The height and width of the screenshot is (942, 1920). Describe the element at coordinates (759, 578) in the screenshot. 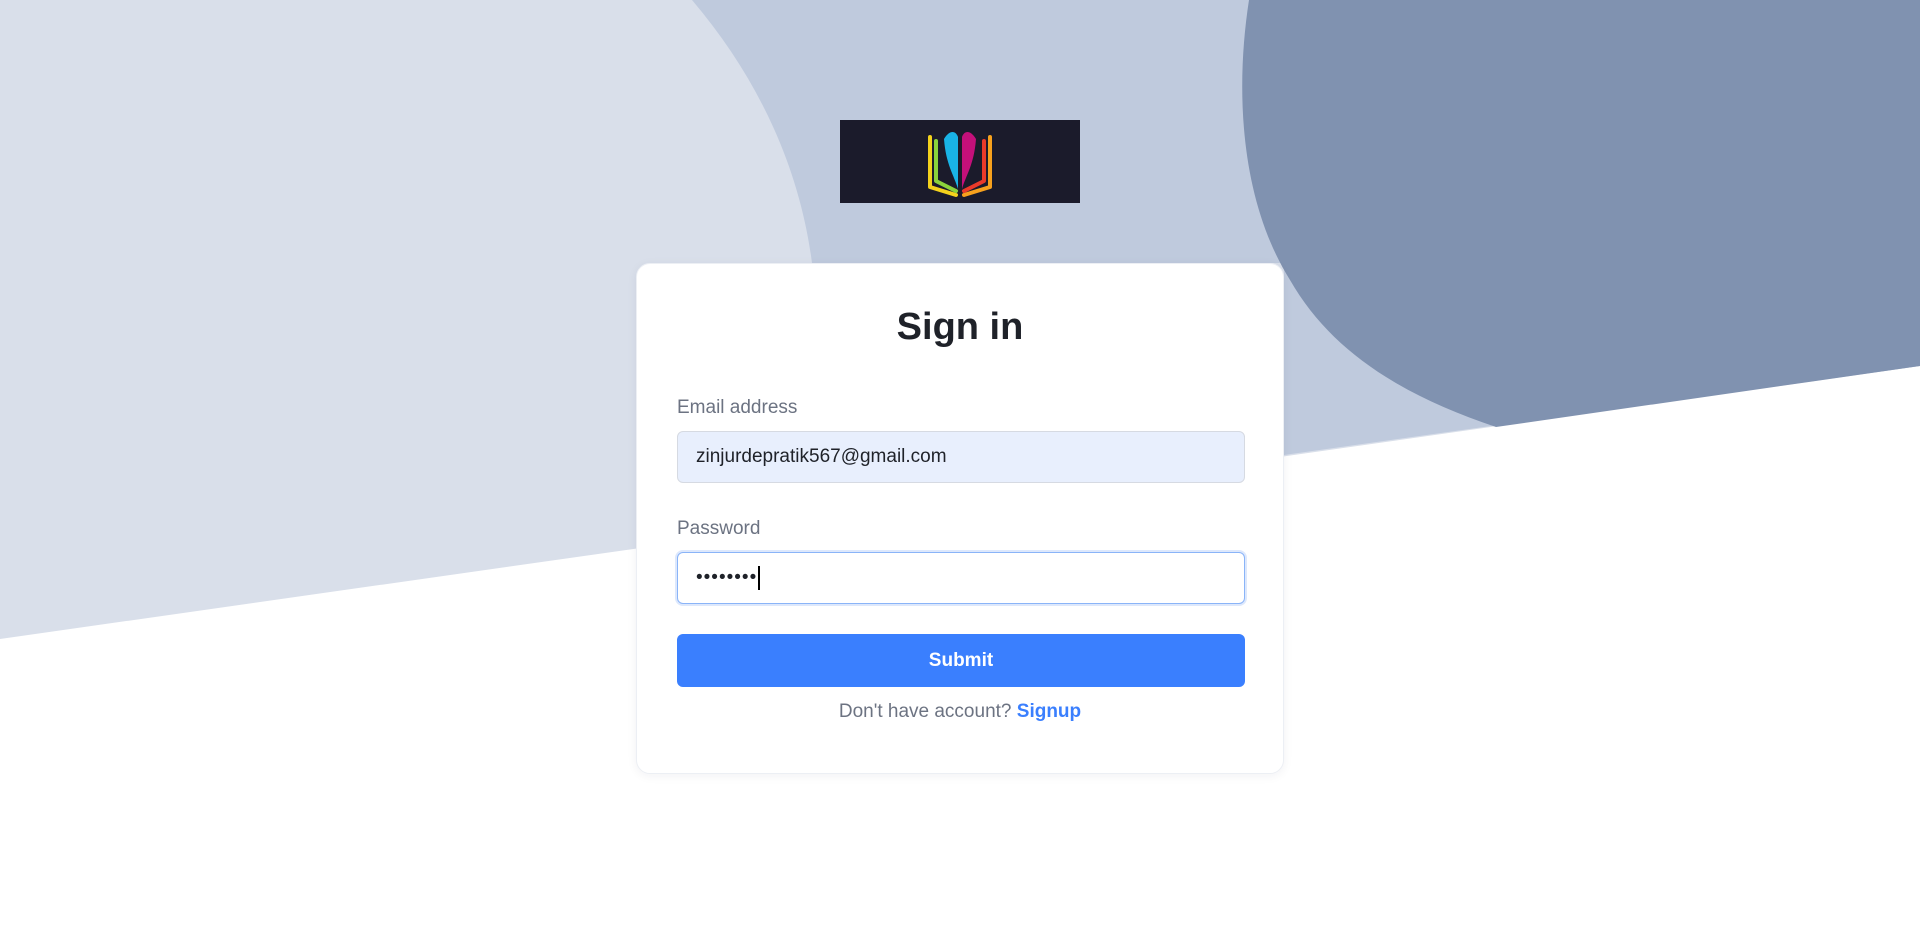

I see `text-caret` at that location.